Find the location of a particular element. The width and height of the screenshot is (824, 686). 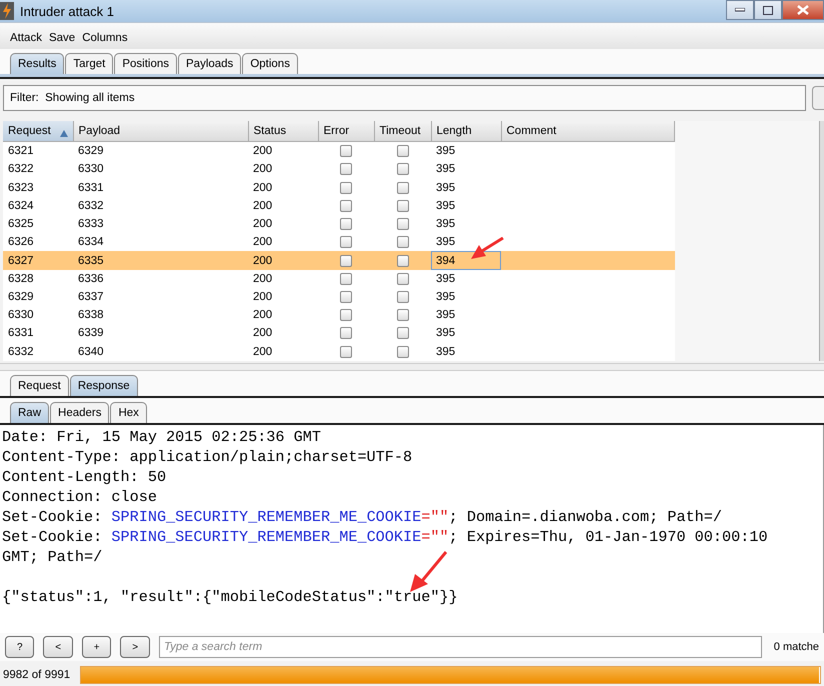

table-cell: 6337 is located at coordinates (160, 297).